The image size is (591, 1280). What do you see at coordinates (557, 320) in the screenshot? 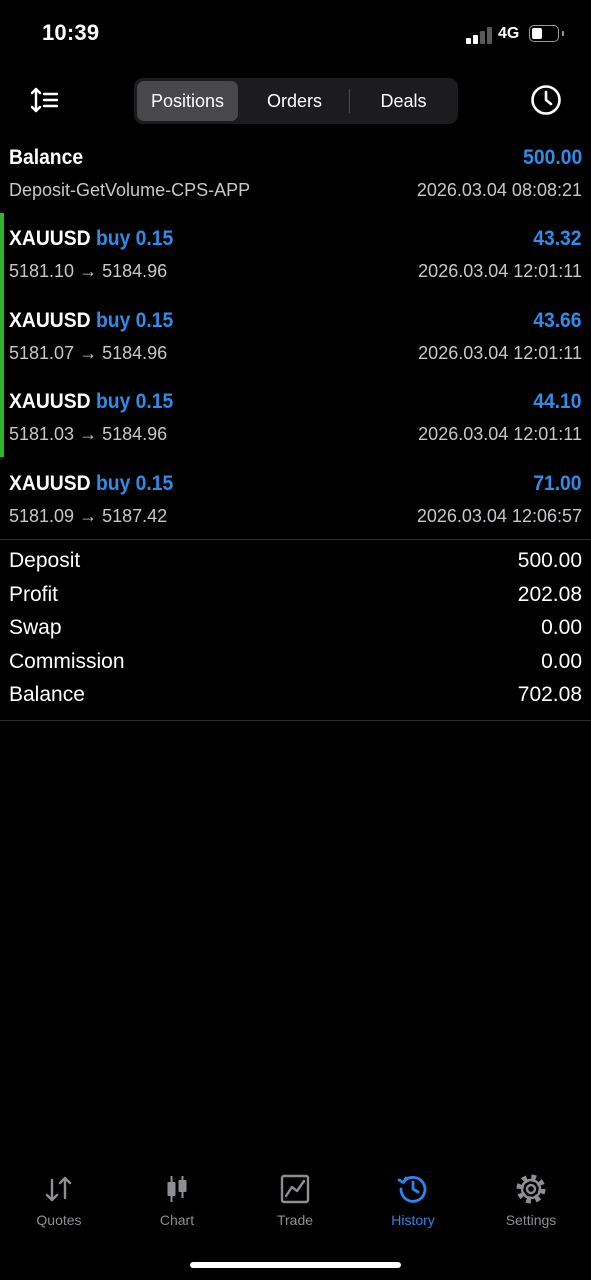
I see `deal-profit: 43.66` at bounding box center [557, 320].